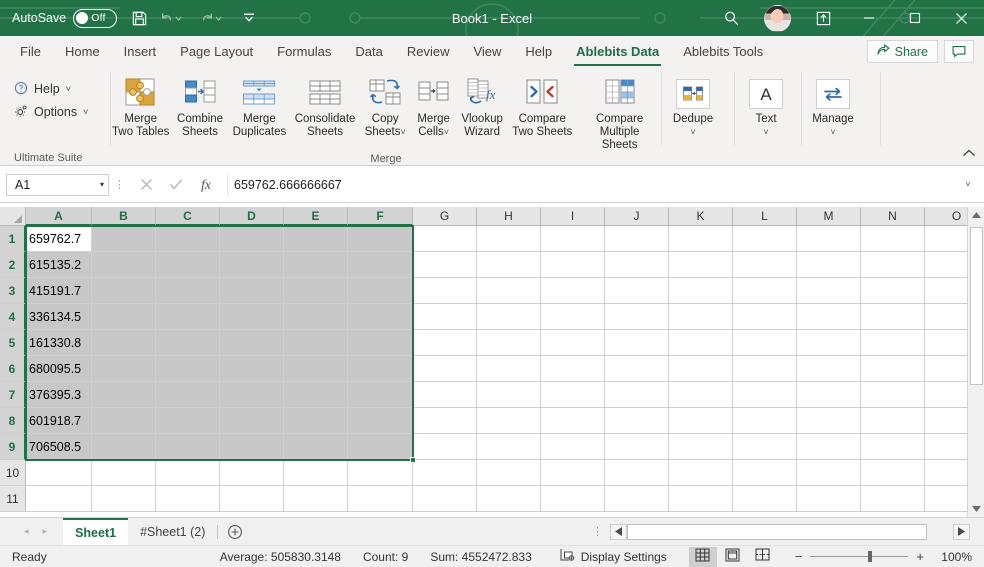 The width and height of the screenshot is (984, 567). I want to click on cell-K8, so click(701, 421).